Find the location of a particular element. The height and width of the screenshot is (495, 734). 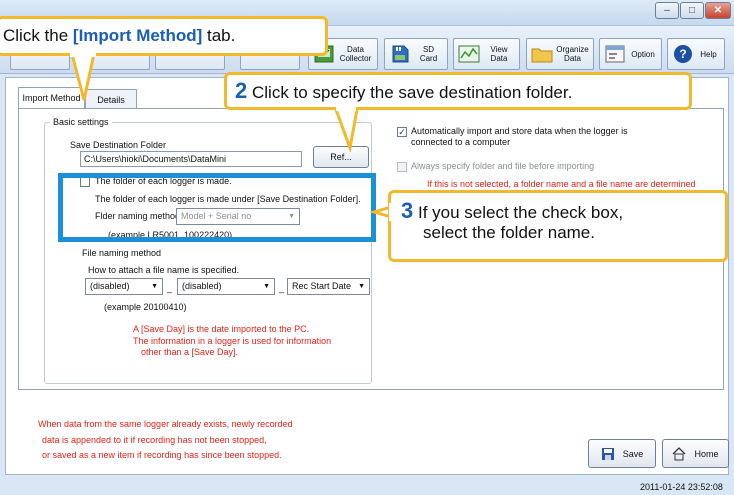

home-label: Home is located at coordinates (706, 453).